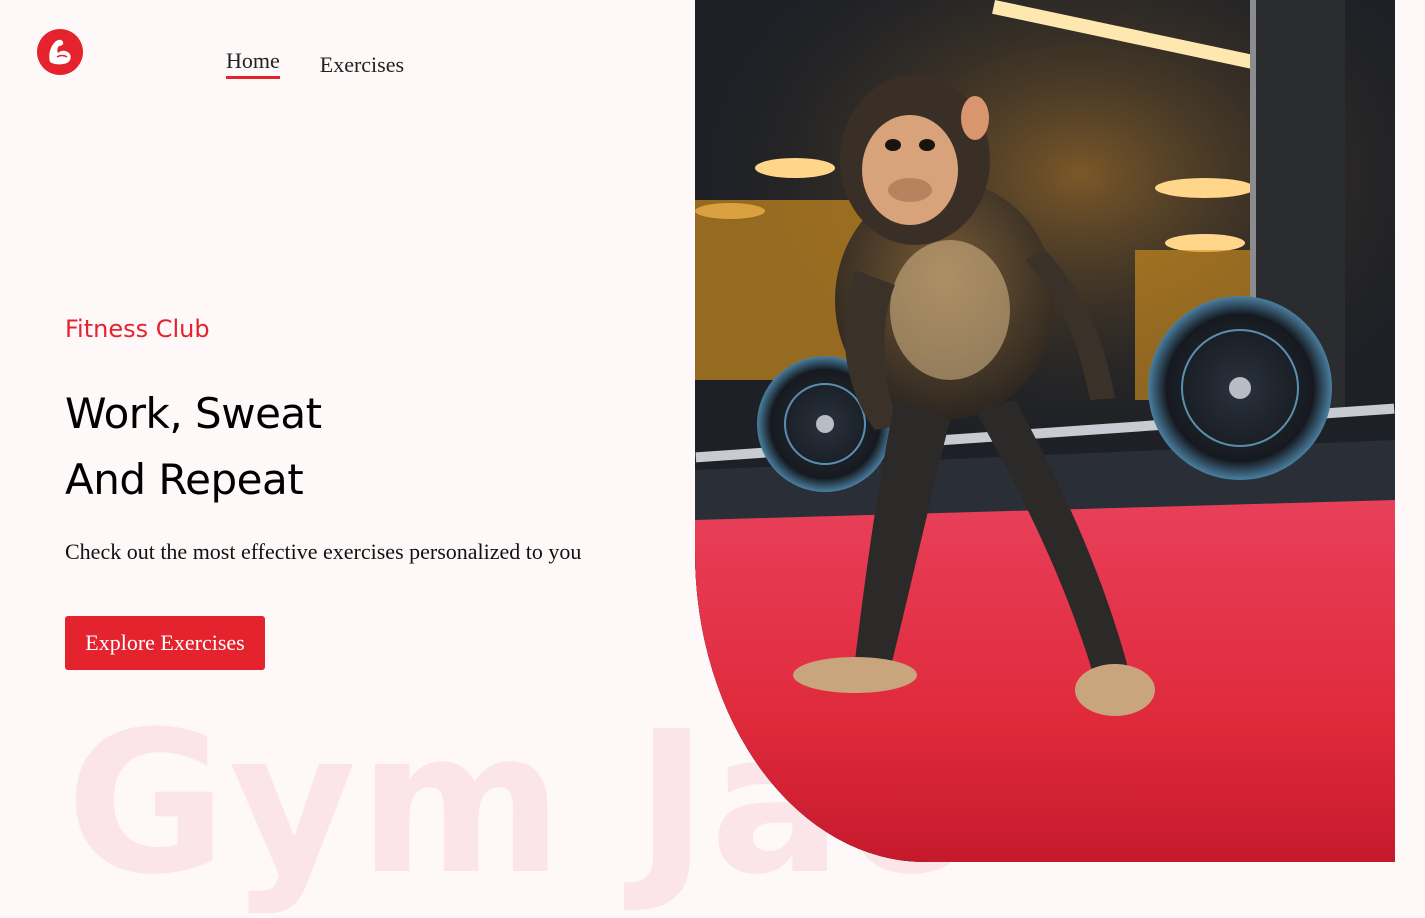  Describe the element at coordinates (362, 65) in the screenshot. I see `nav-exercises-link: Exercises` at that location.